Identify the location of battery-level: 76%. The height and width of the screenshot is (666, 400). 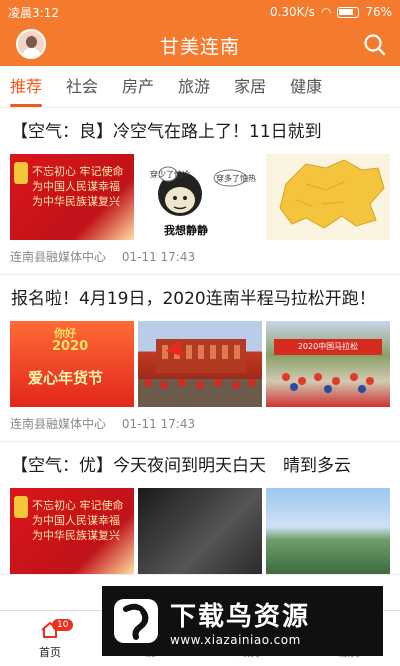
(378, 12).